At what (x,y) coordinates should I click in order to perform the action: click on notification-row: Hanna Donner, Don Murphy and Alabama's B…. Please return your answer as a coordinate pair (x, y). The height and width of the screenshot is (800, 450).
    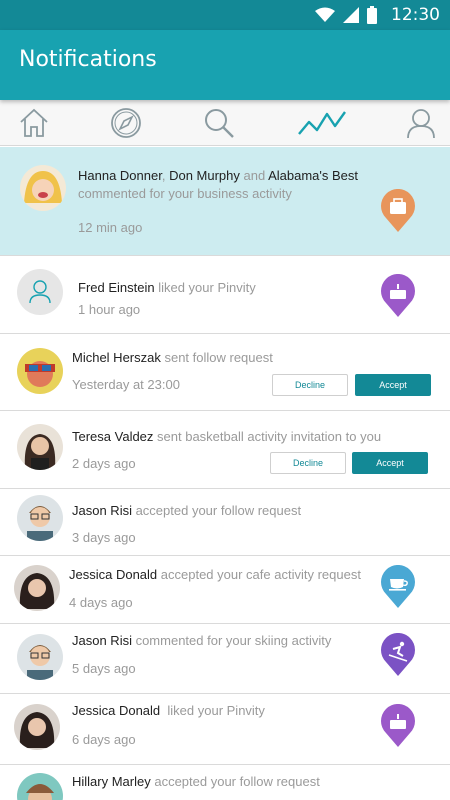
    Looking at the image, I should click on (225, 201).